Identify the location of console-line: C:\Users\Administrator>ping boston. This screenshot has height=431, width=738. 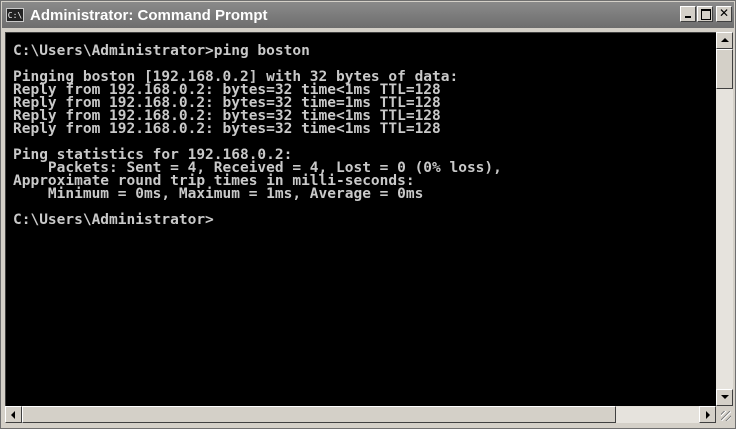
(161, 51).